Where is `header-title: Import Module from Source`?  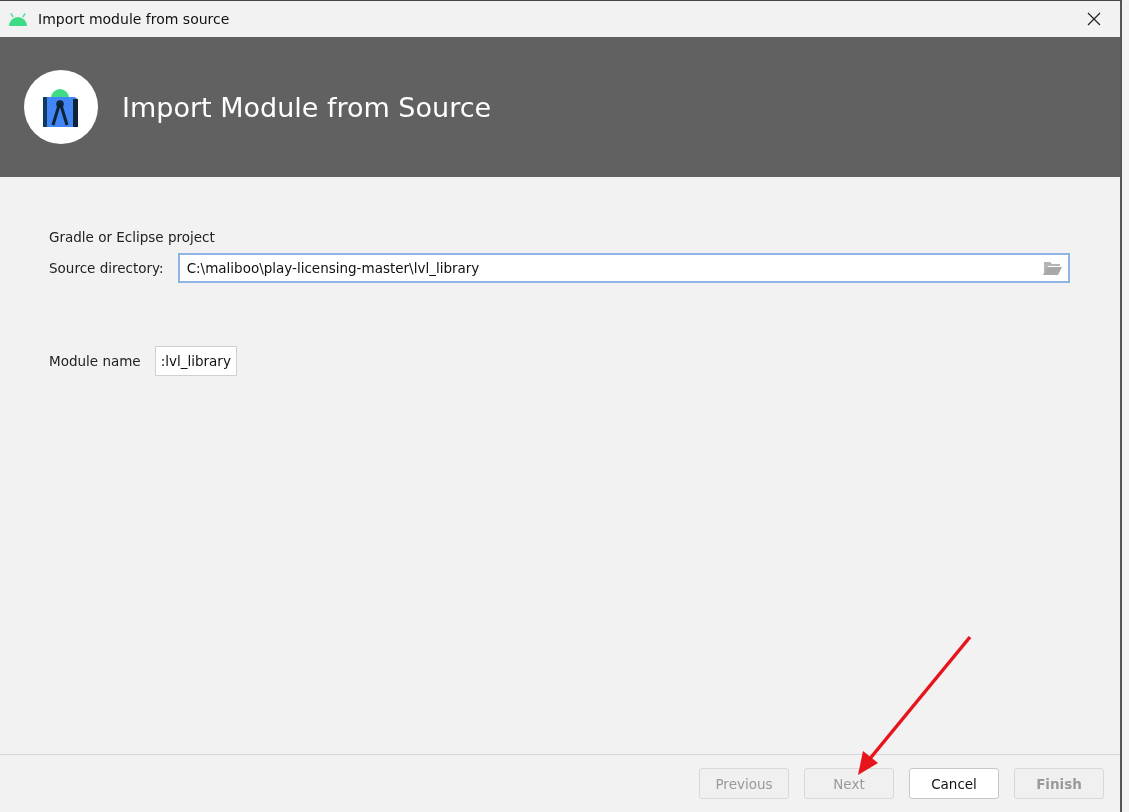 header-title: Import Module from Source is located at coordinates (307, 107).